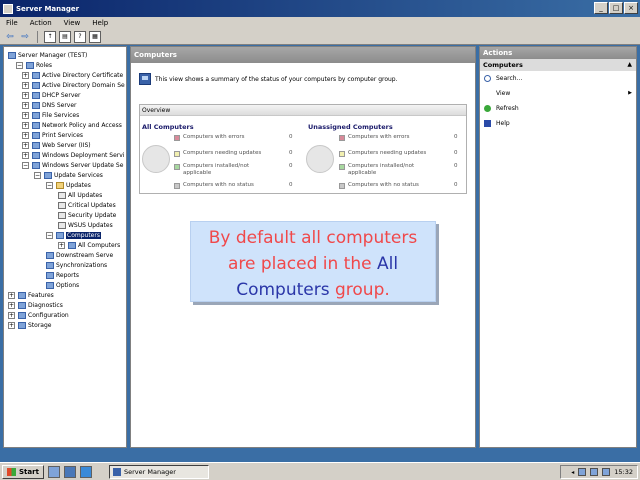 The height and width of the screenshot is (480, 640). I want to click on tree-item: + Active Directory Domain Se, so click(73, 85).